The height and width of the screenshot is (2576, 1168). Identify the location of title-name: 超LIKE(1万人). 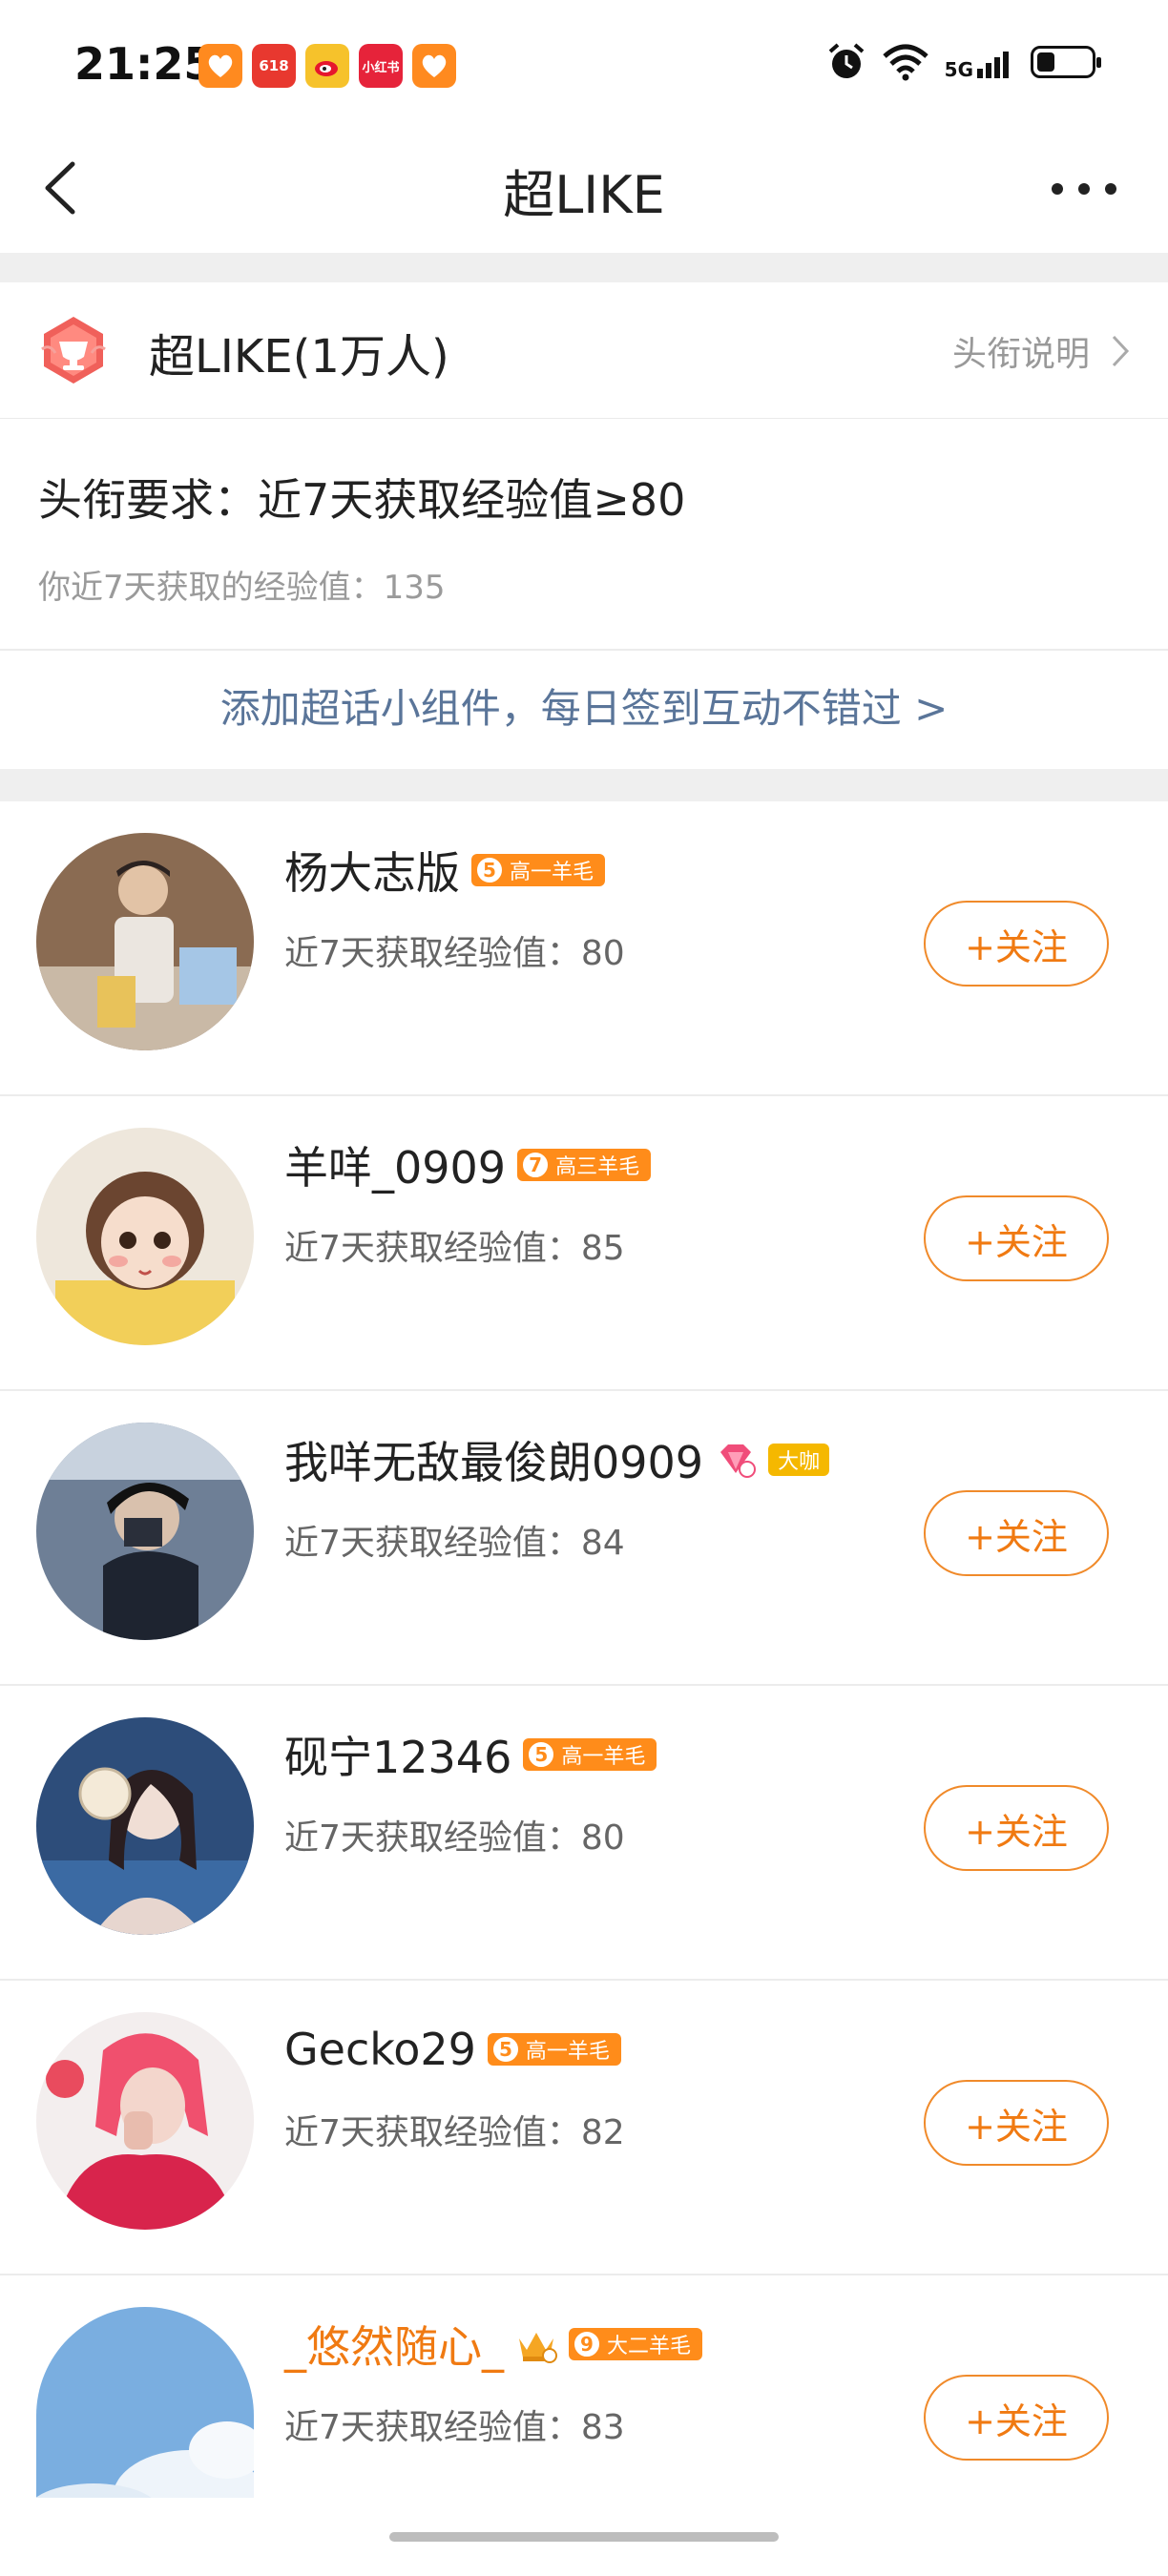
(299, 357).